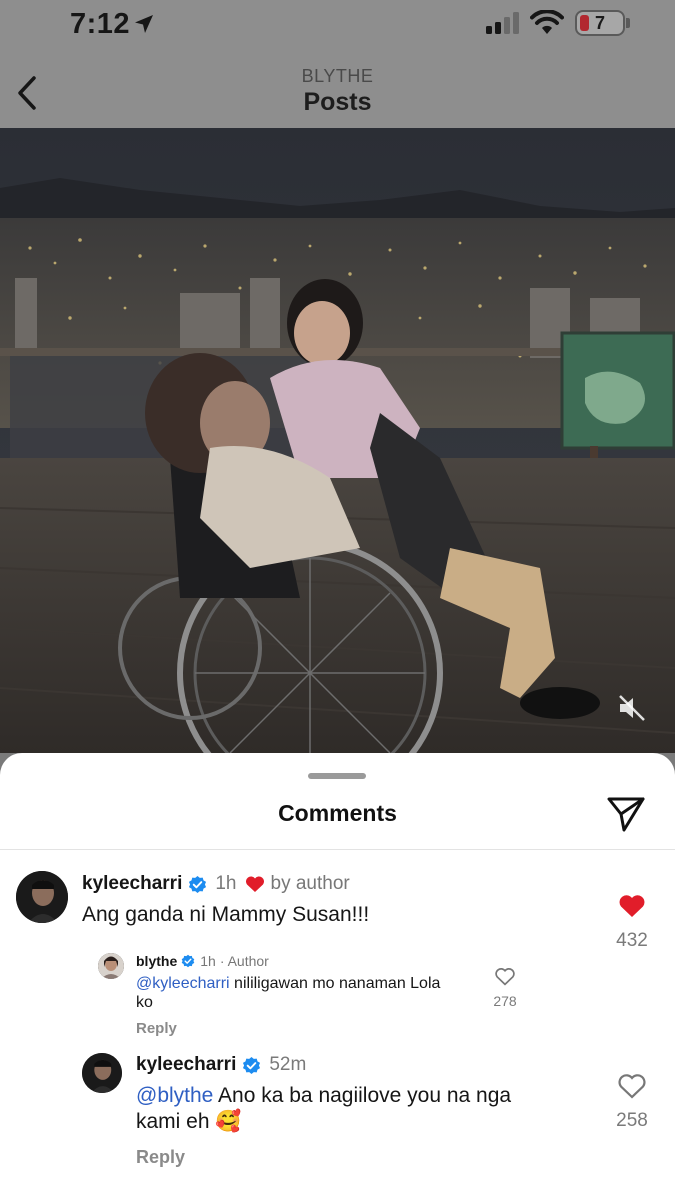 Image resolution: width=675 pixels, height=1200 pixels. Describe the element at coordinates (626, 814) in the screenshot. I see `share-send-icon` at that location.